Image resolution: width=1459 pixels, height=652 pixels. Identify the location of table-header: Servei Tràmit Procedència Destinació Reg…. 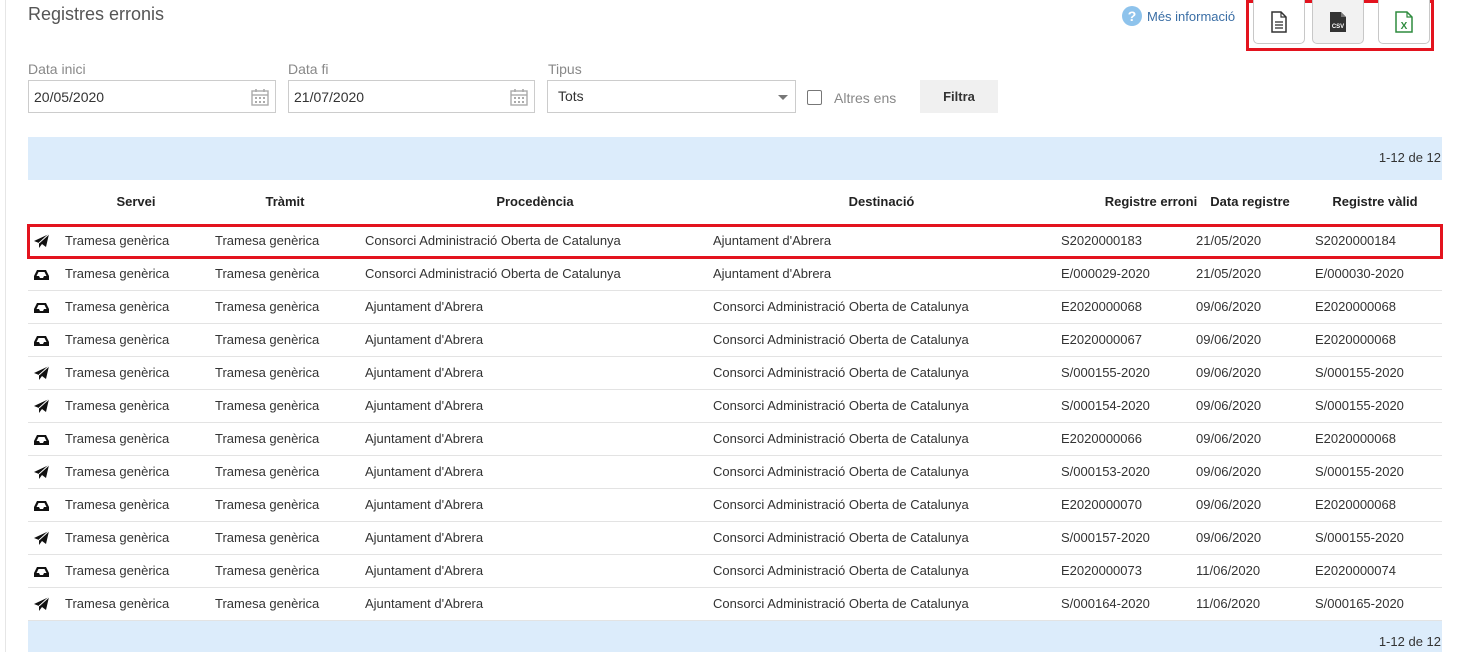
(735, 202).